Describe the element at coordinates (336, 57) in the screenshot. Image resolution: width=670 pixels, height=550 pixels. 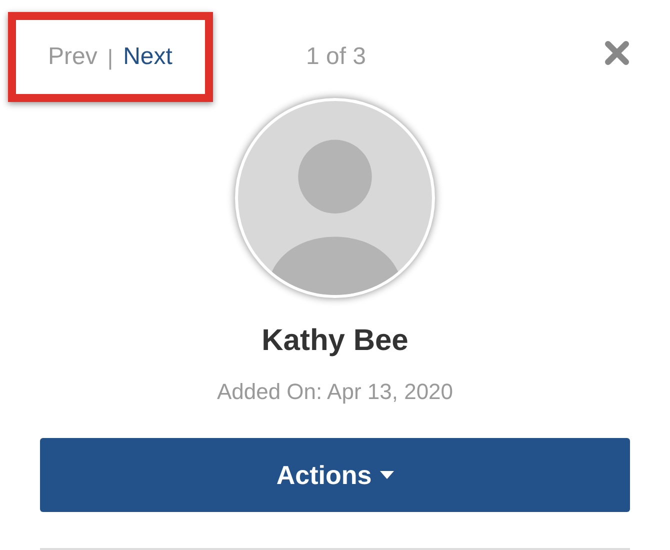
I see `page-indicator: 1 of 3` at that location.